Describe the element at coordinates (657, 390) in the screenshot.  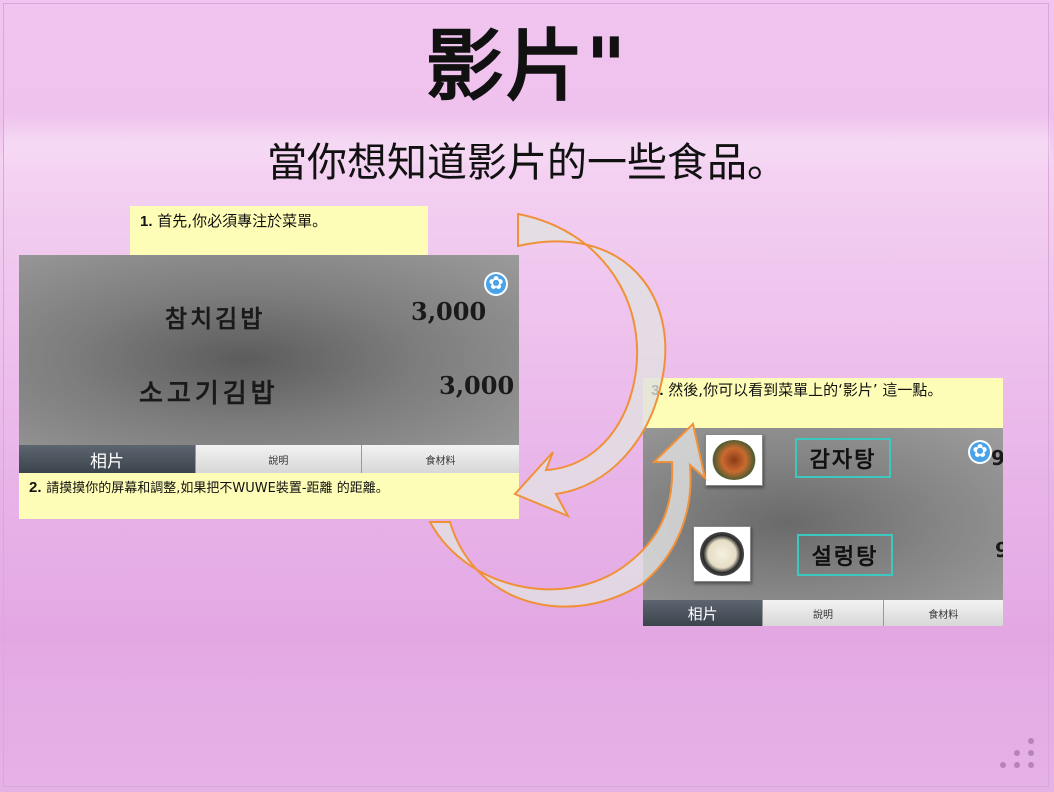
I see `step-3-number: 3.` at that location.